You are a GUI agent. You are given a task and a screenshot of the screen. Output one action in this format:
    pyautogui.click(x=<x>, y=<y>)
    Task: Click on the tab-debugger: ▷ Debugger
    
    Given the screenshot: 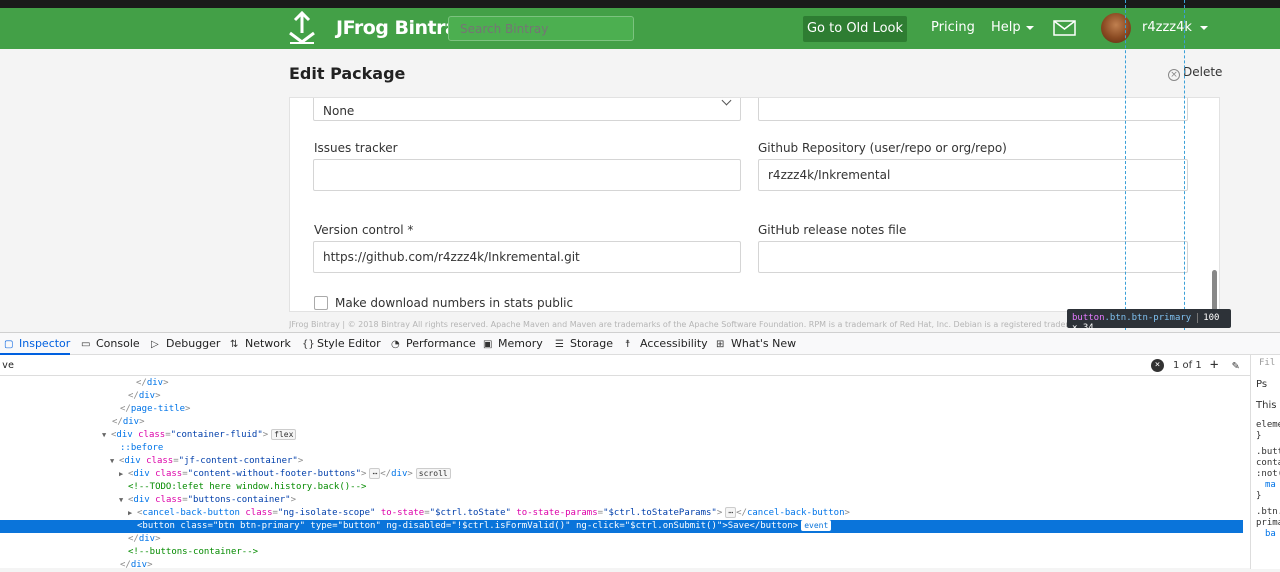 What is the action you would take?
    pyautogui.click(x=185, y=343)
    